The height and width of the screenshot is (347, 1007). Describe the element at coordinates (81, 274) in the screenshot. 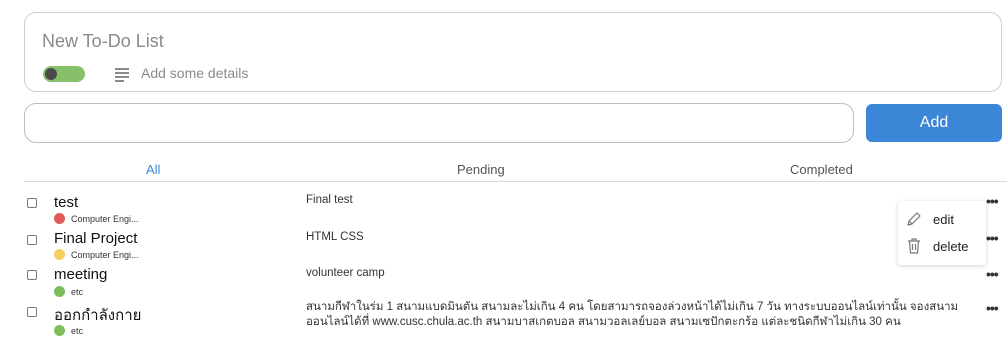

I see `item-title: meeting` at that location.